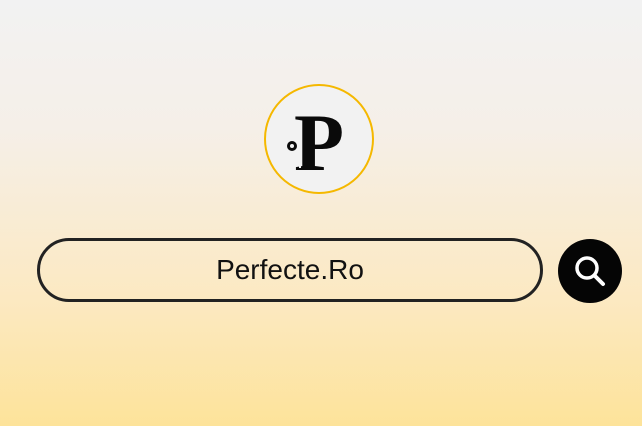 The image size is (642, 426). Describe the element at coordinates (319, 142) in the screenshot. I see `svg-text: P` at that location.